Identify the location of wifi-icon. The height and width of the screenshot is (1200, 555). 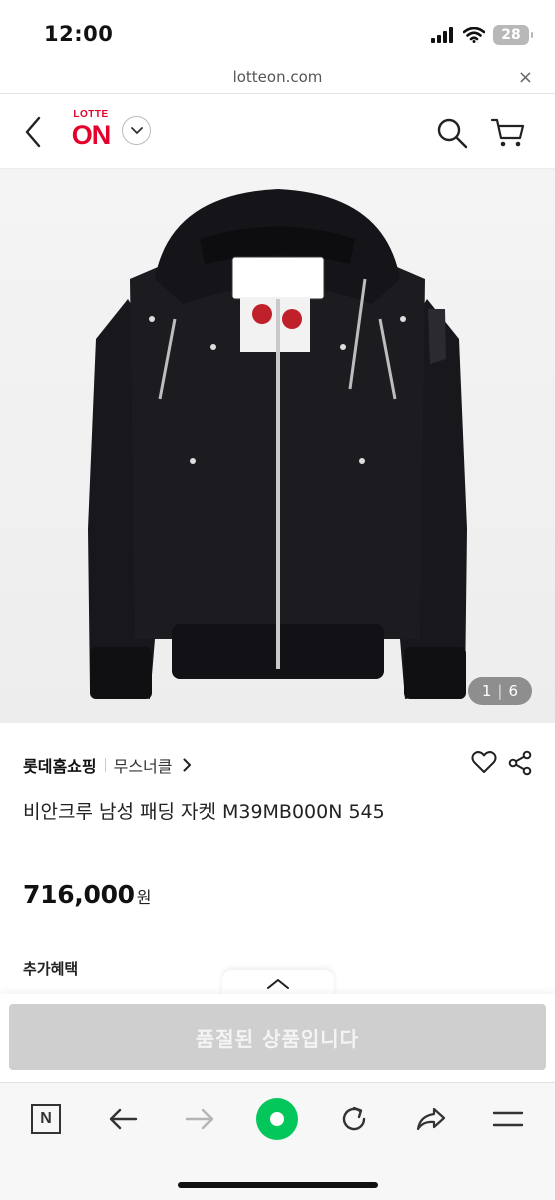
(474, 35).